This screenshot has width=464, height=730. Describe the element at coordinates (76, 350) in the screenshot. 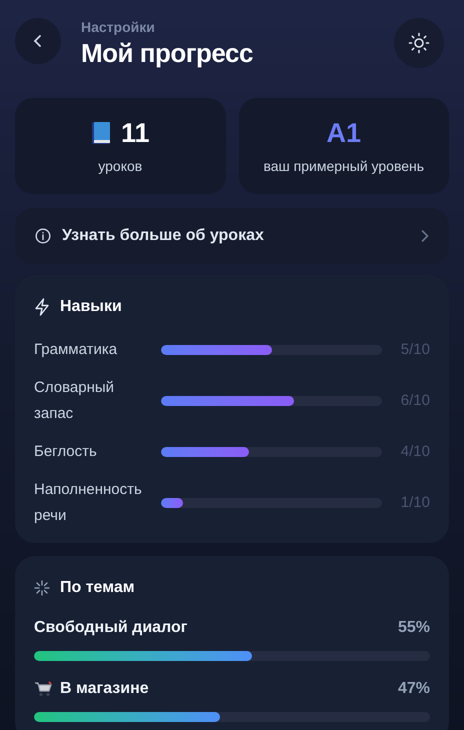

I see `skill-name: Грамматика` at that location.